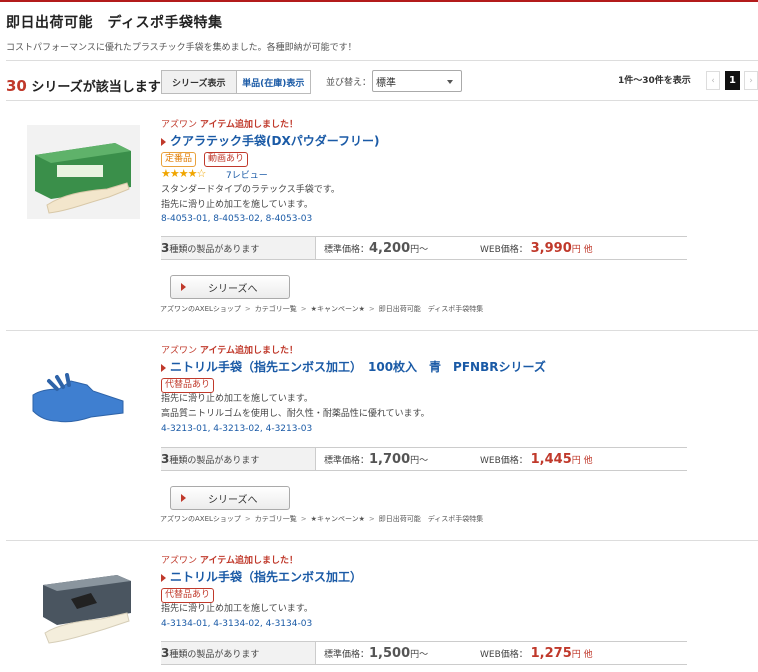 The image size is (758, 672). What do you see at coordinates (83, 172) in the screenshot?
I see `product-image-glove-box-green` at bounding box center [83, 172].